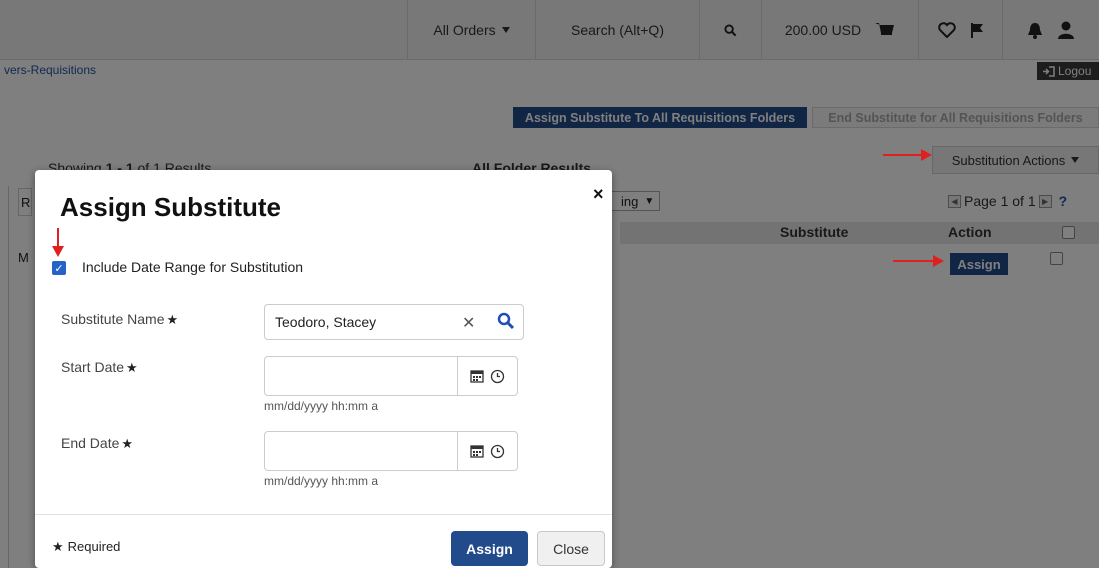 The width and height of the screenshot is (1099, 568). I want to click on end-date-pickers, so click(487, 451).